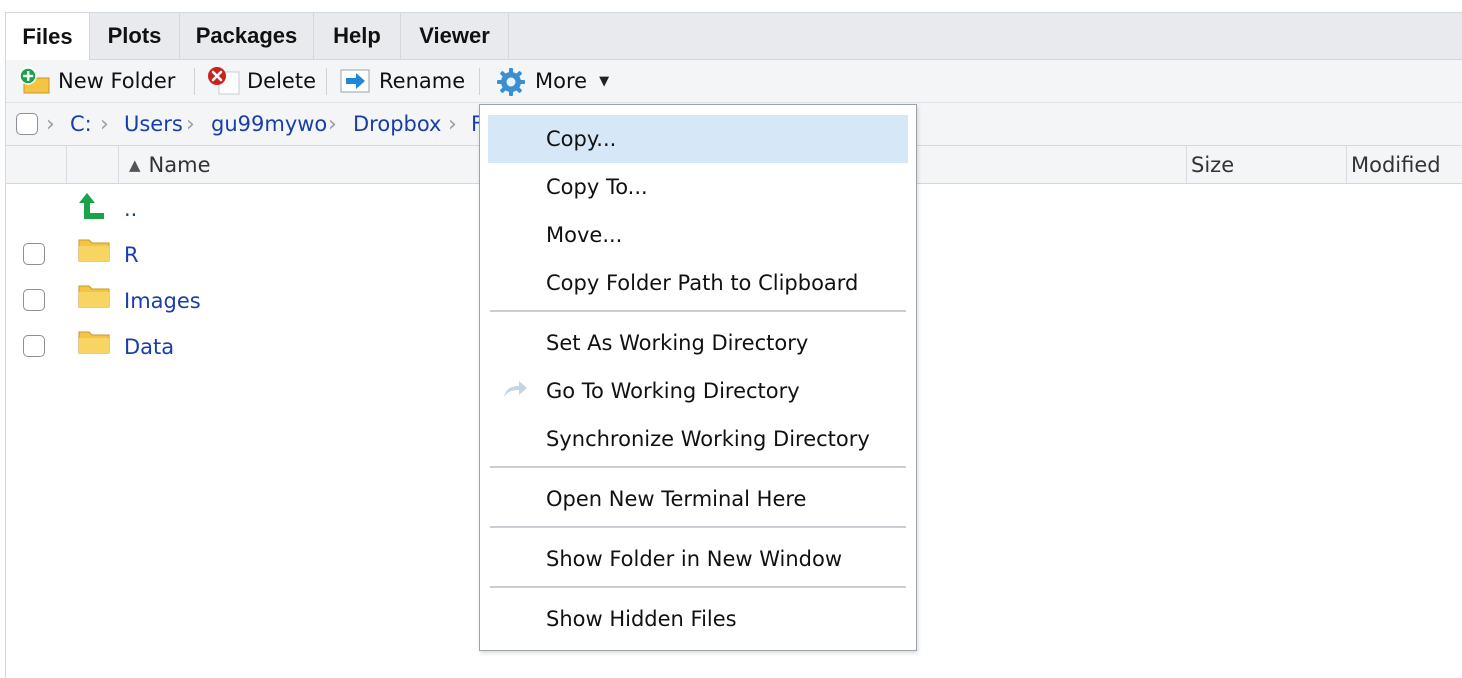 The width and height of the screenshot is (1462, 678). What do you see at coordinates (734, 81) in the screenshot?
I see `files-toolbar: New Folder Delete Rename More ▼` at bounding box center [734, 81].